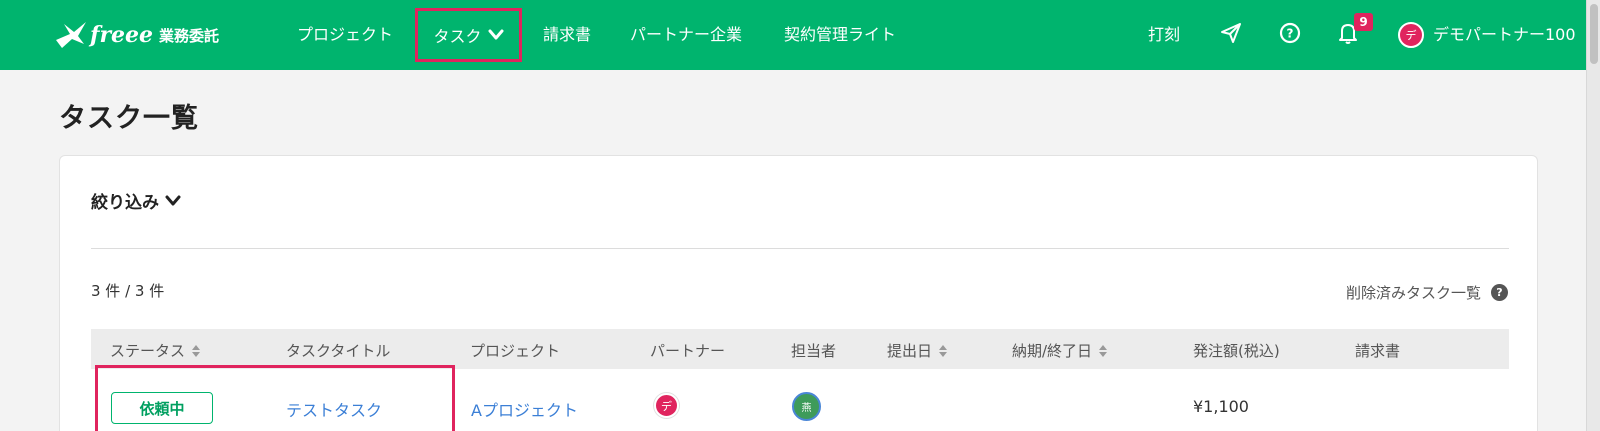 This screenshot has width=1600, height=431. I want to click on deleted-tasks-link: 削除済みタスク一覧 ?, so click(1427, 292).